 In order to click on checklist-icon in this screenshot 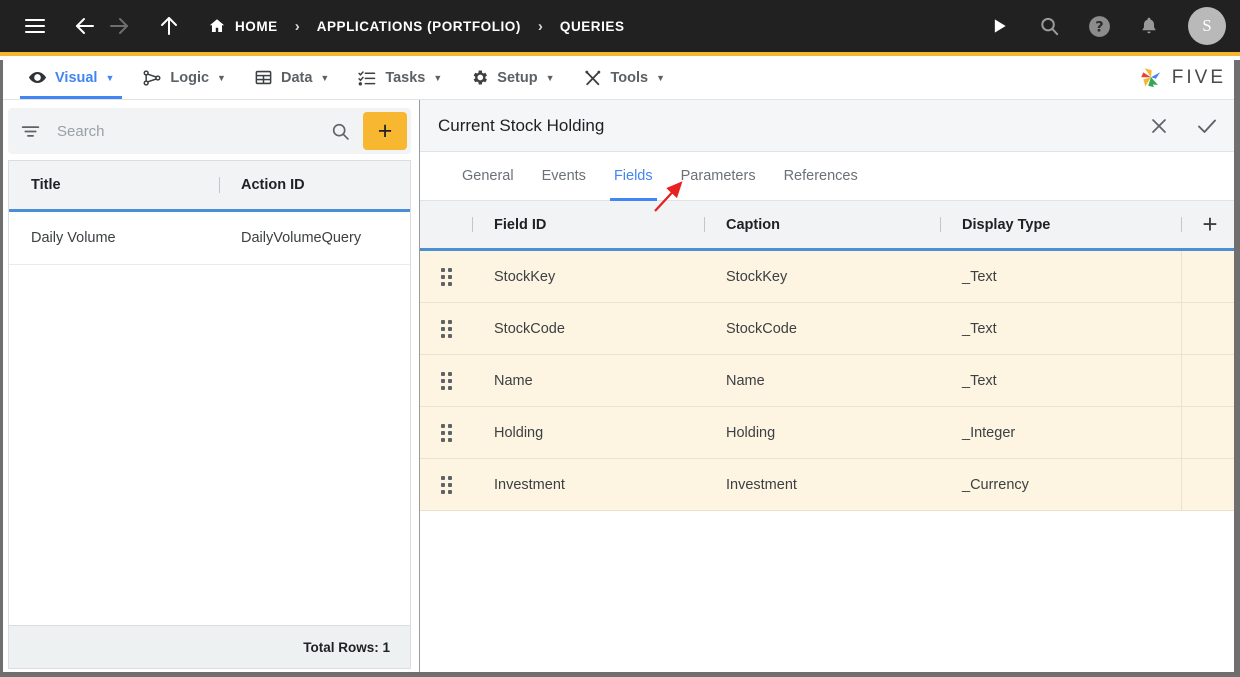, I will do `click(367, 78)`.